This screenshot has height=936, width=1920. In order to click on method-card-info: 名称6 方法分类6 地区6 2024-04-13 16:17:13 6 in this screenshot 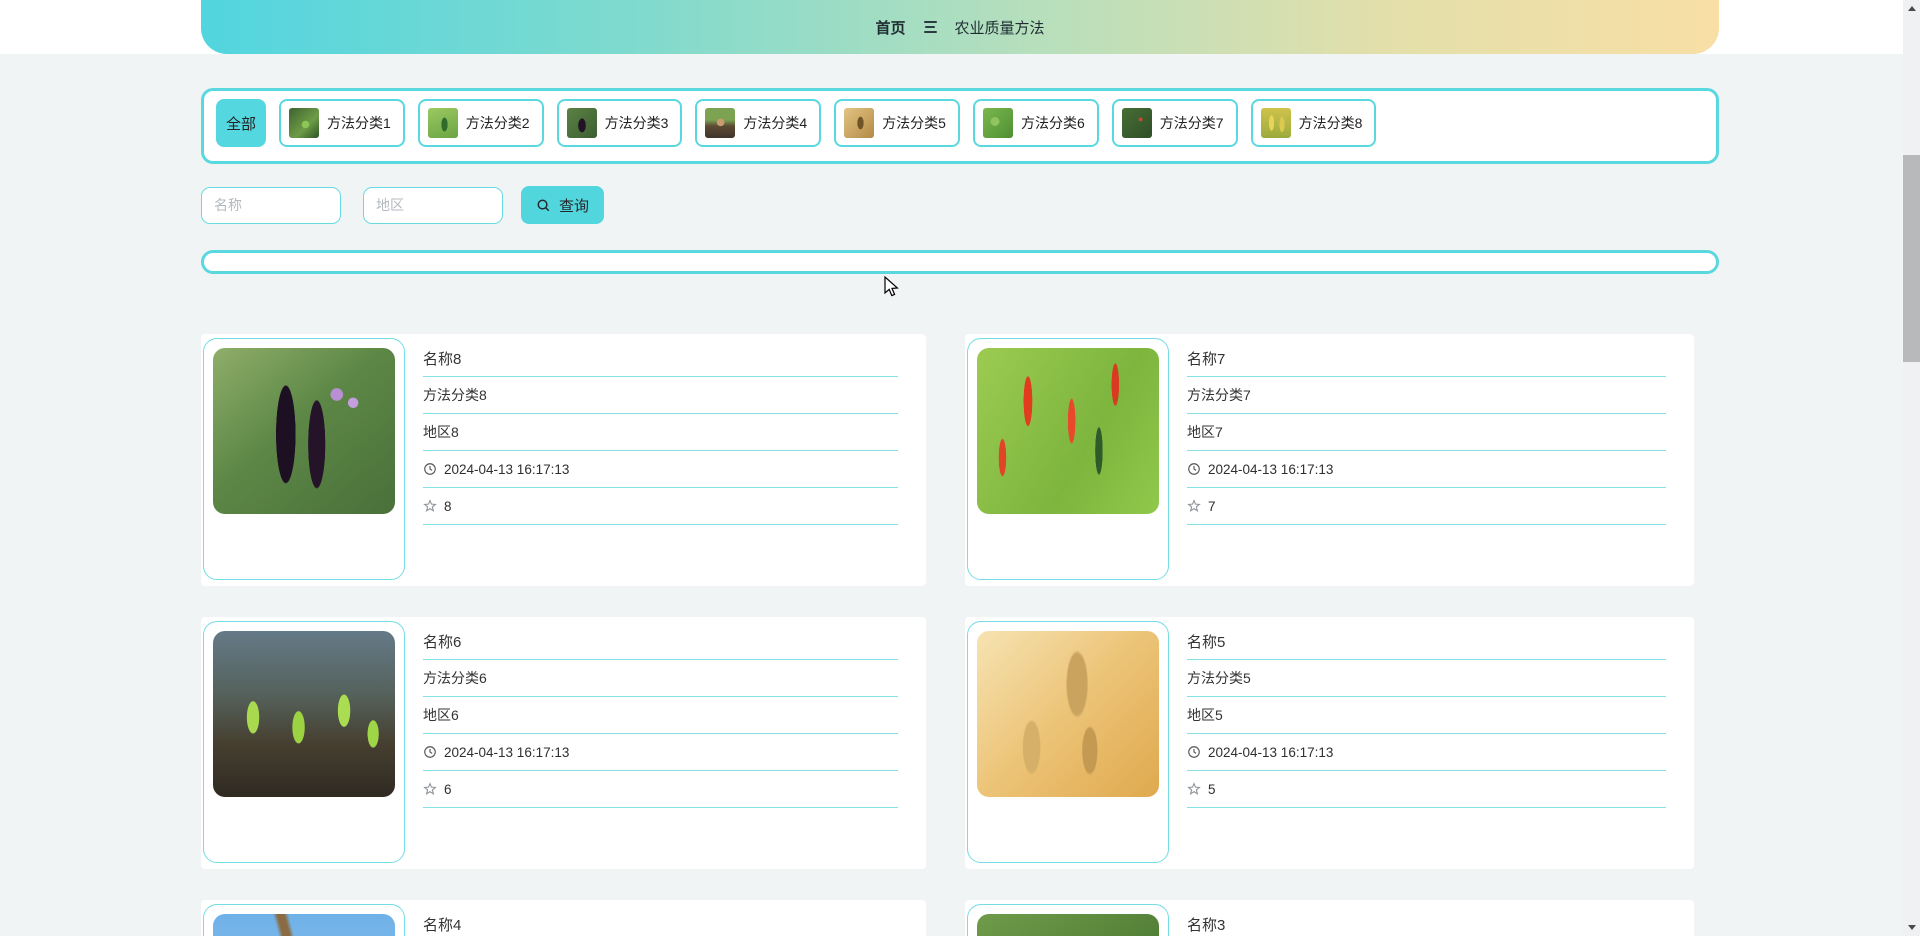, I will do `click(665, 743)`.